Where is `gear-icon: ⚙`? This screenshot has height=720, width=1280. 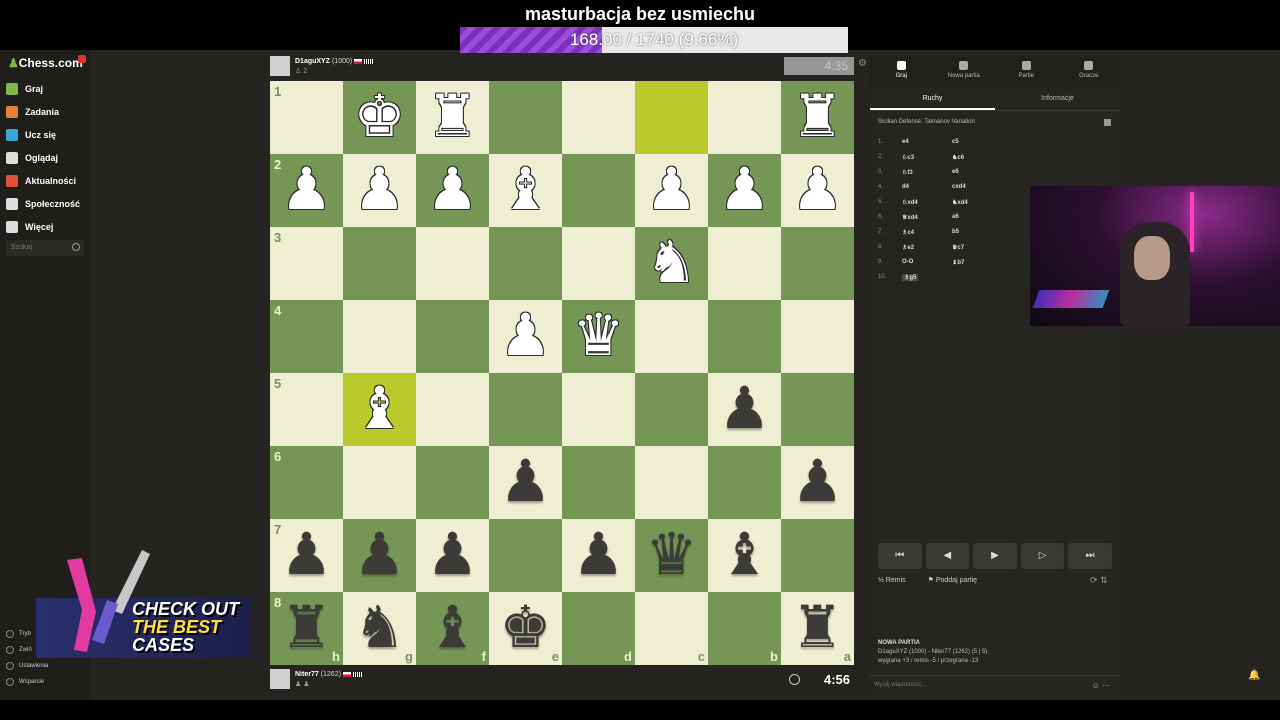 gear-icon: ⚙ is located at coordinates (862, 63).